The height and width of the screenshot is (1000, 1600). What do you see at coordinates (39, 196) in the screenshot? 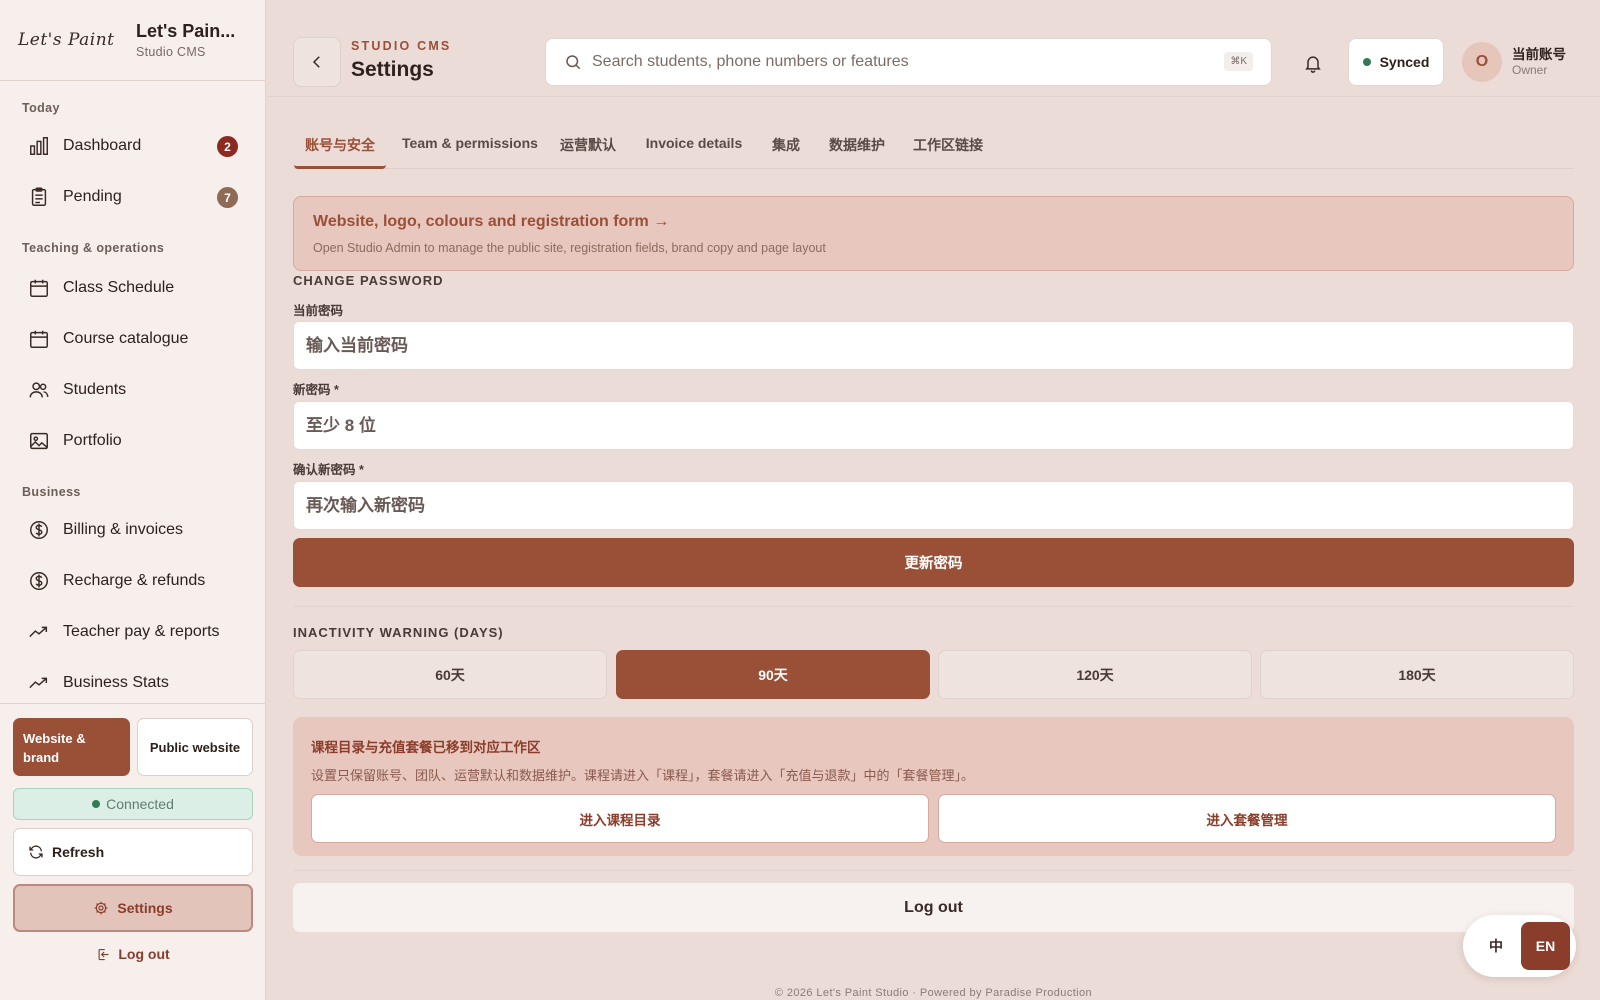
I see `clipboard-icon` at bounding box center [39, 196].